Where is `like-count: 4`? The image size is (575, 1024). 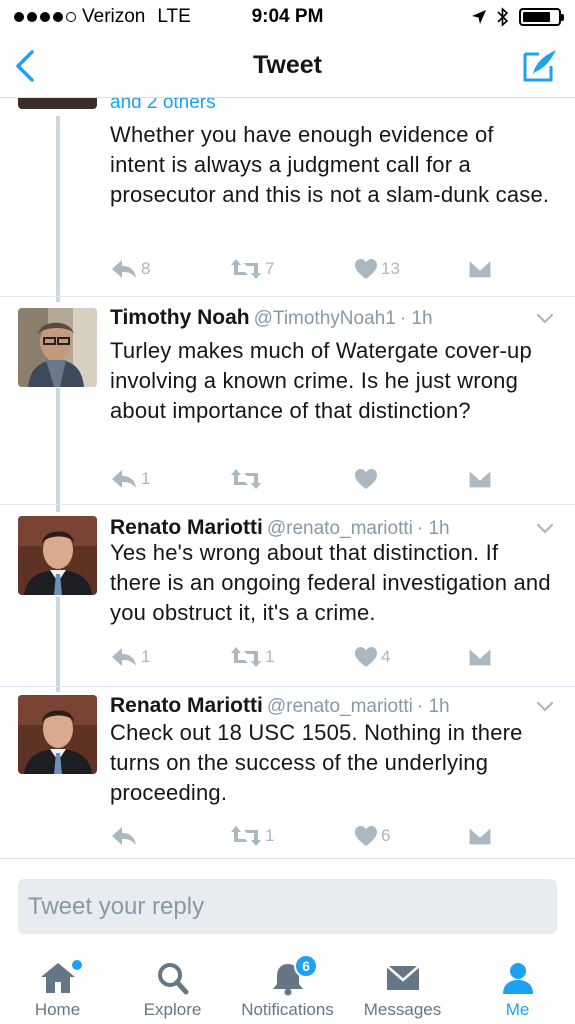
like-count: 4 is located at coordinates (386, 656).